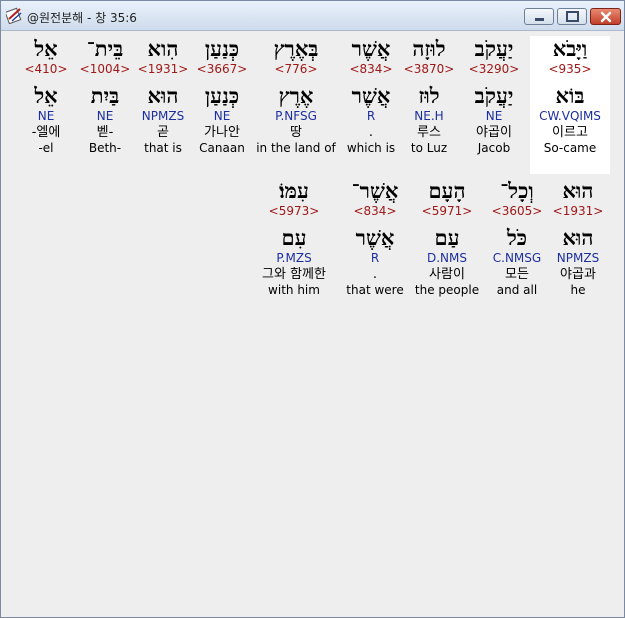 The width and height of the screenshot is (625, 618). What do you see at coordinates (578, 237) in the screenshot?
I see `lemma: הוּא` at bounding box center [578, 237].